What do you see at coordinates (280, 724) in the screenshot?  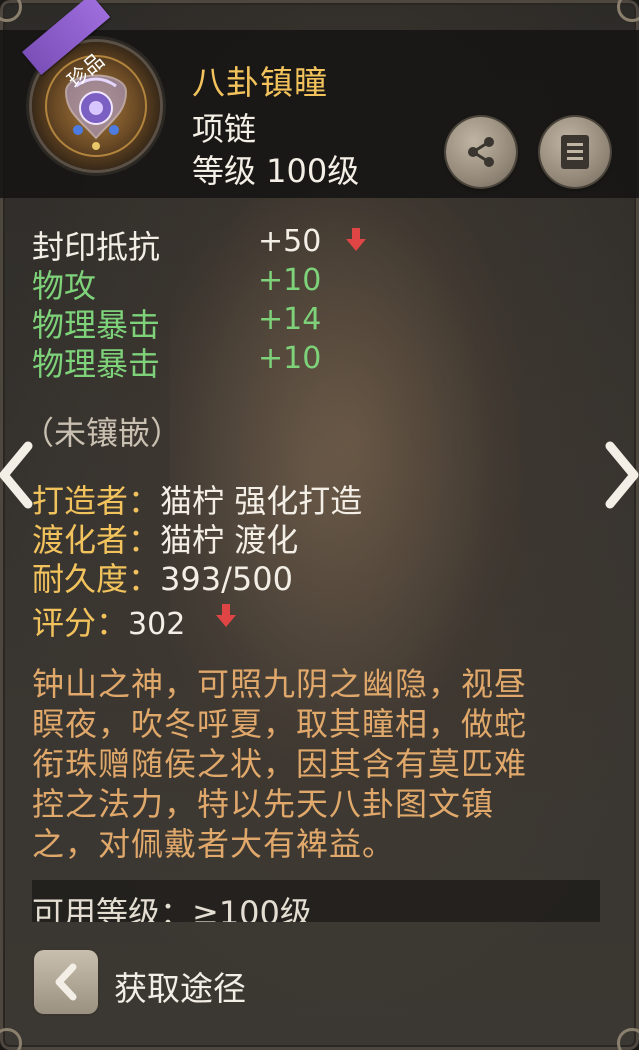 I see `description-line: 瞑夜，吹冬呼夏，取其瞳相，做蛇` at bounding box center [280, 724].